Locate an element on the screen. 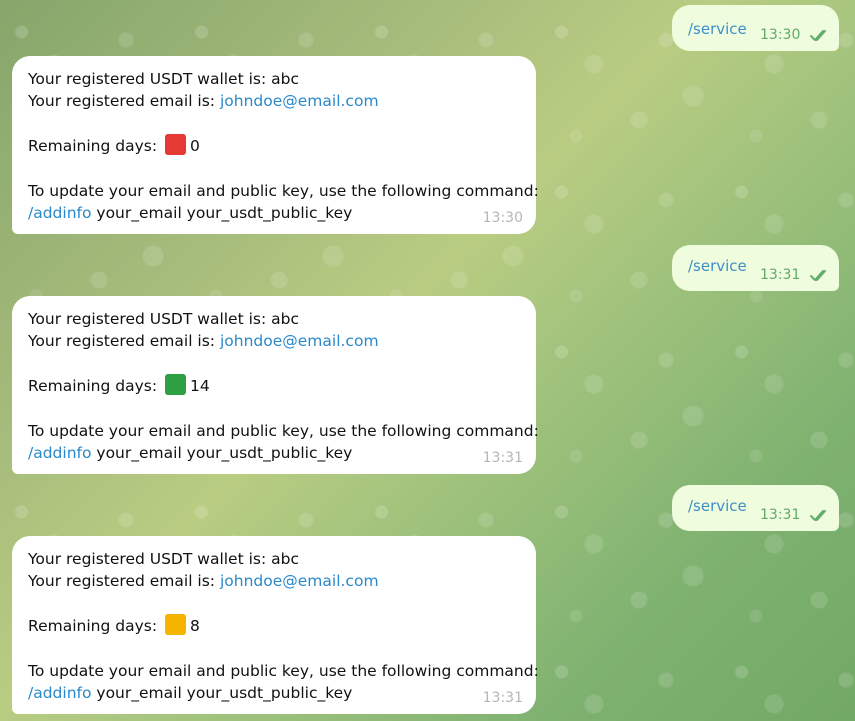 The width and height of the screenshot is (855, 721). remaining-days-line: Remaining days: 14 is located at coordinates (119, 385).